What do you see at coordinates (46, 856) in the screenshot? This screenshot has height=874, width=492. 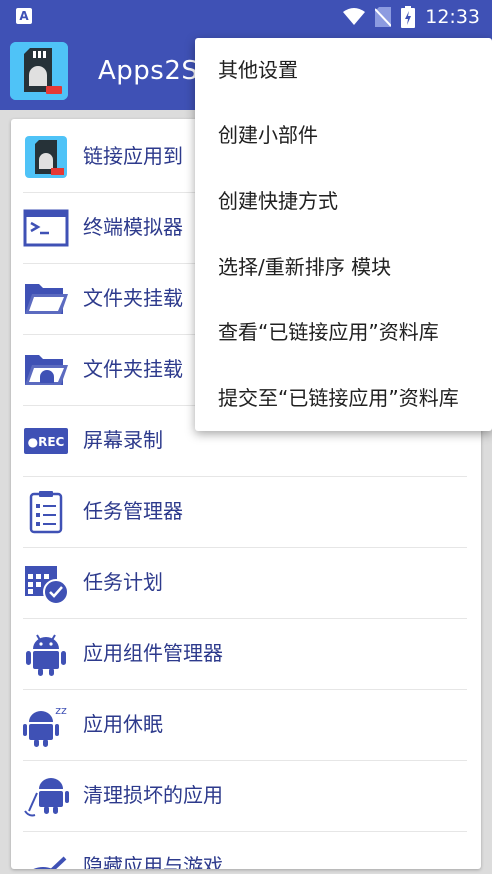 I see `hide-icon` at bounding box center [46, 856].